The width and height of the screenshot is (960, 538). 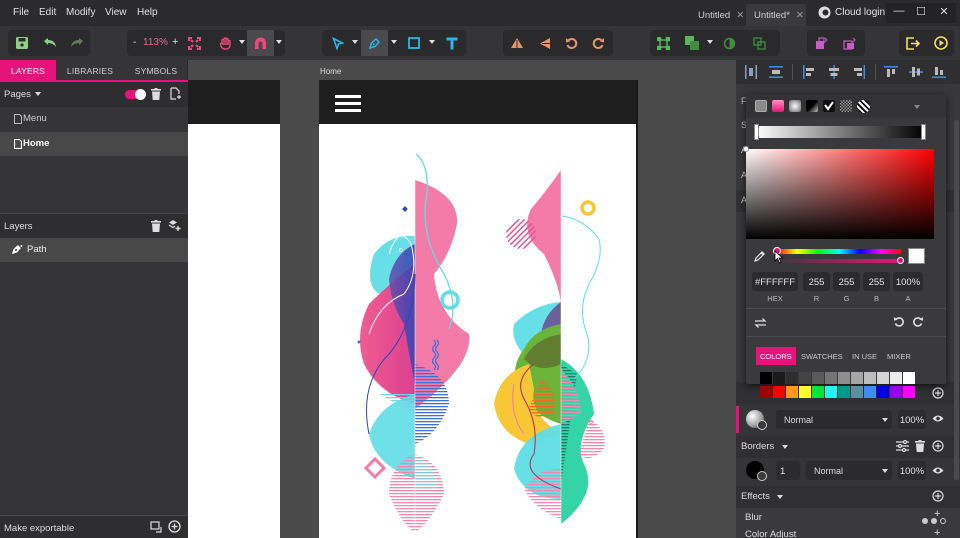 What do you see at coordinates (194, 43) in the screenshot?
I see `fit-screen-button` at bounding box center [194, 43].